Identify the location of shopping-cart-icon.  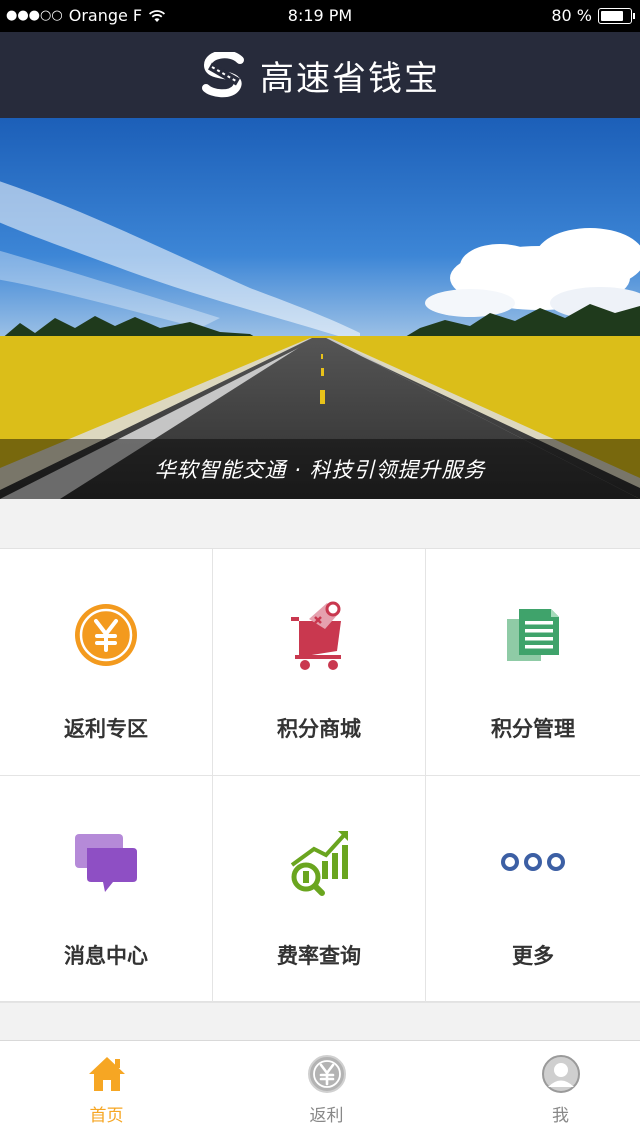
(319, 635).